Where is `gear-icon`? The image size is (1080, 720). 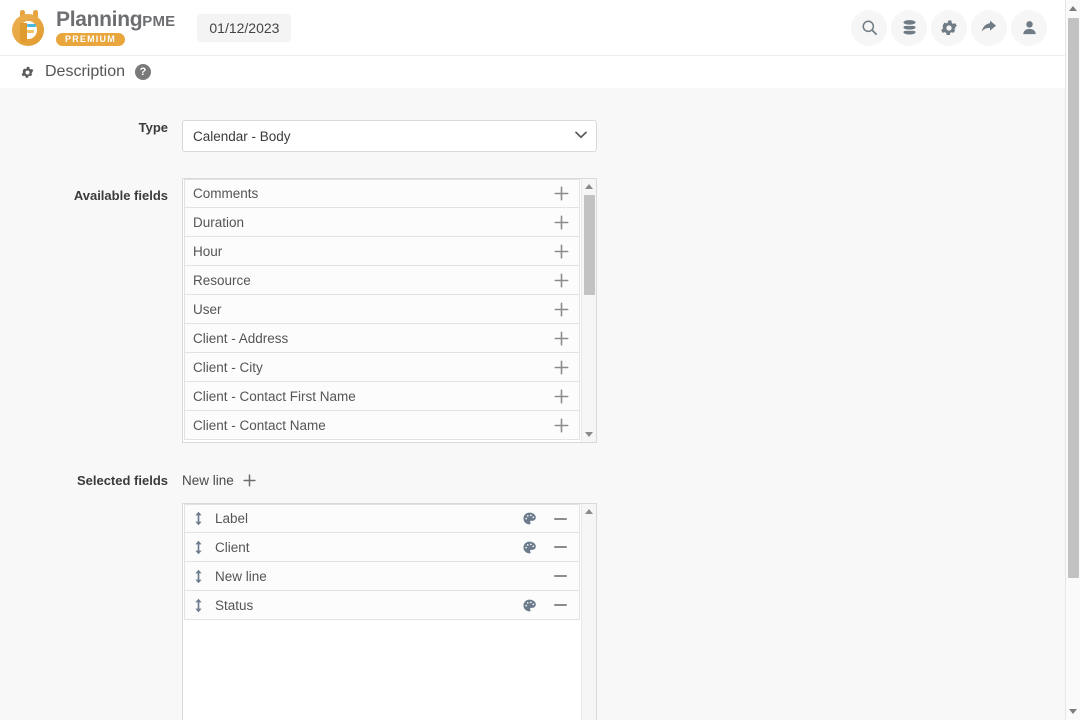
gear-icon is located at coordinates (27, 72).